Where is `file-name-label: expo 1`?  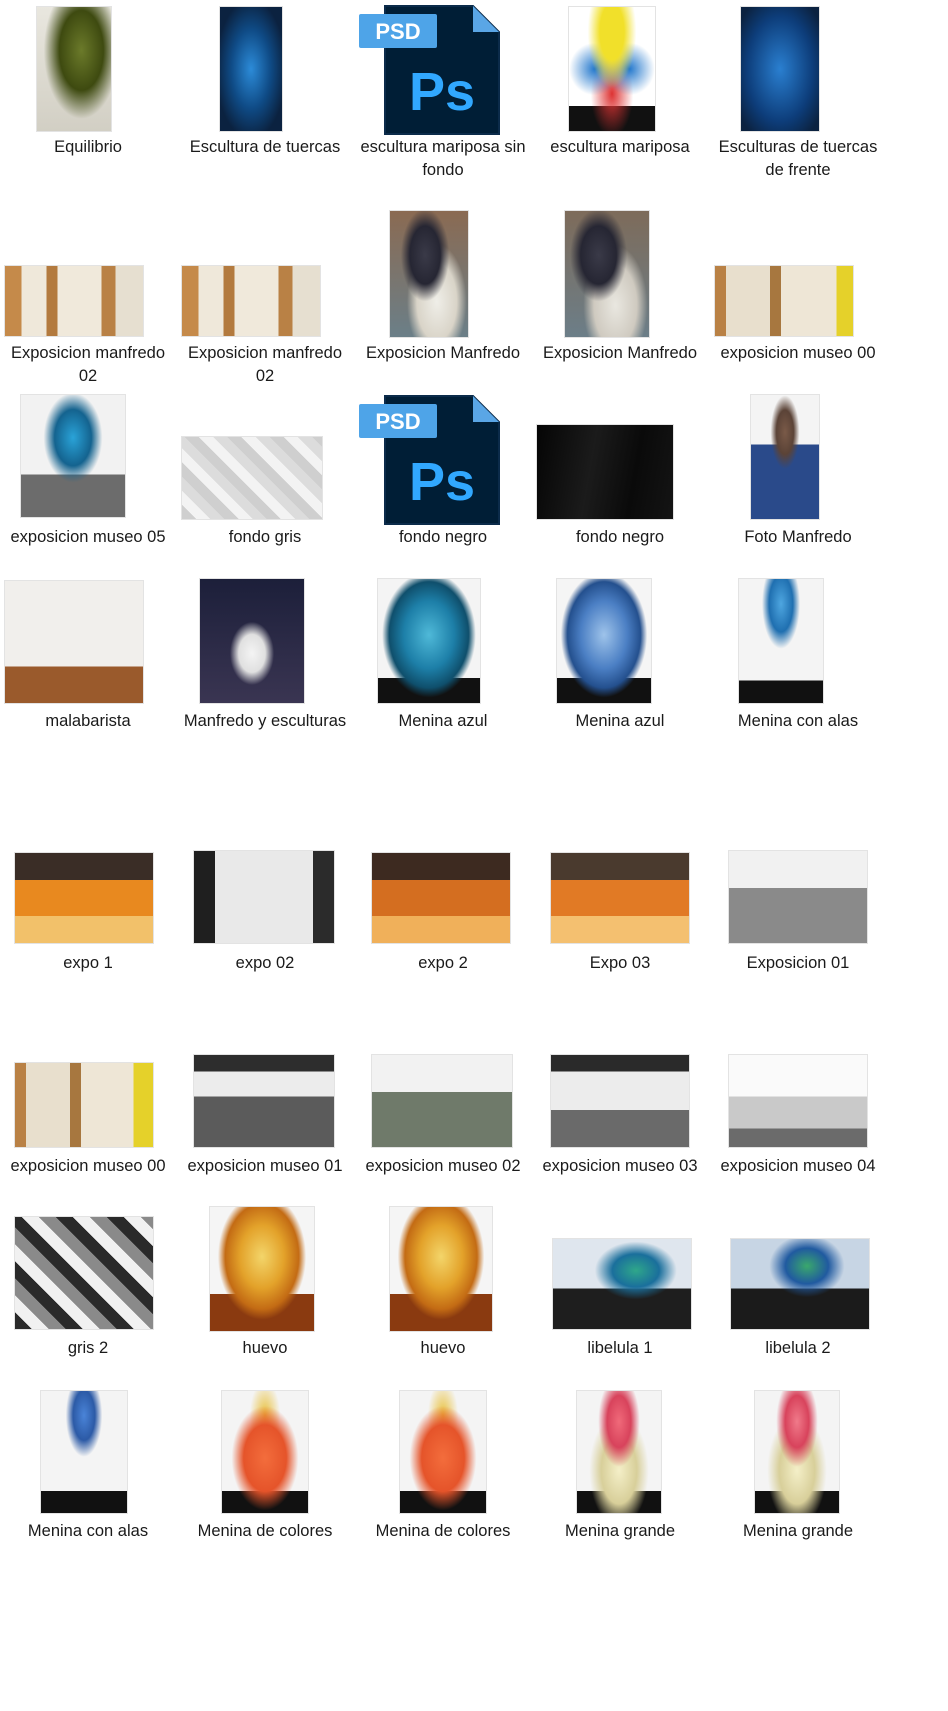 file-name-label: expo 1 is located at coordinates (88, 963).